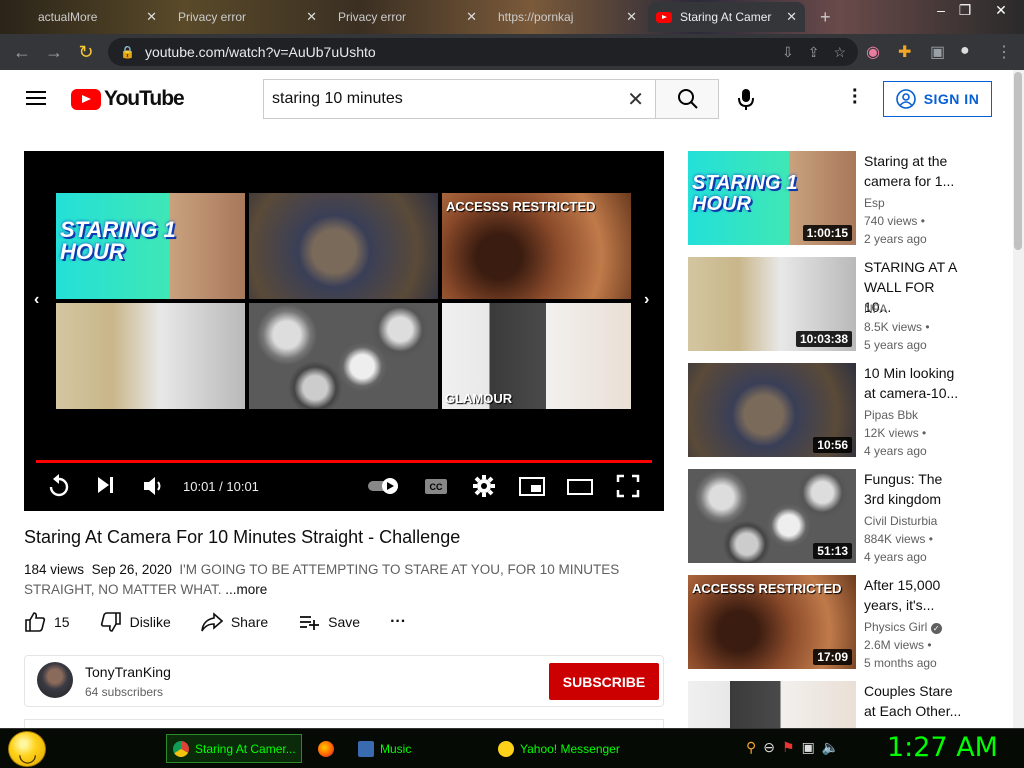 The height and width of the screenshot is (768, 1024). Describe the element at coordinates (398, 622) in the screenshot. I see `more-actions-icon: ···` at that location.